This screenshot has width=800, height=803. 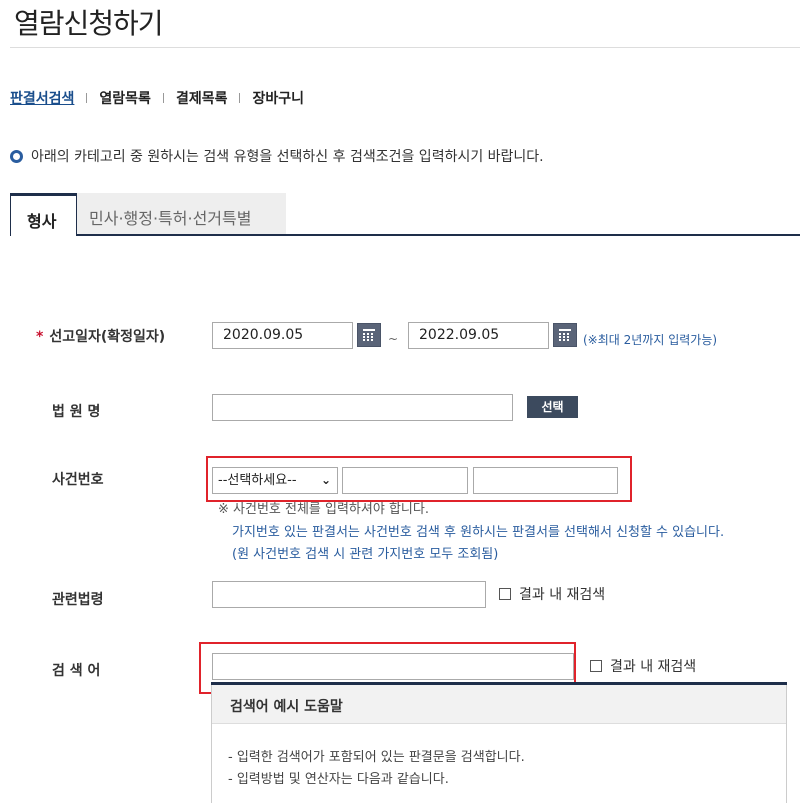 I want to click on help-line: - 입력방법 및 연산자는 다음과 같습니다., so click(x=338, y=779).